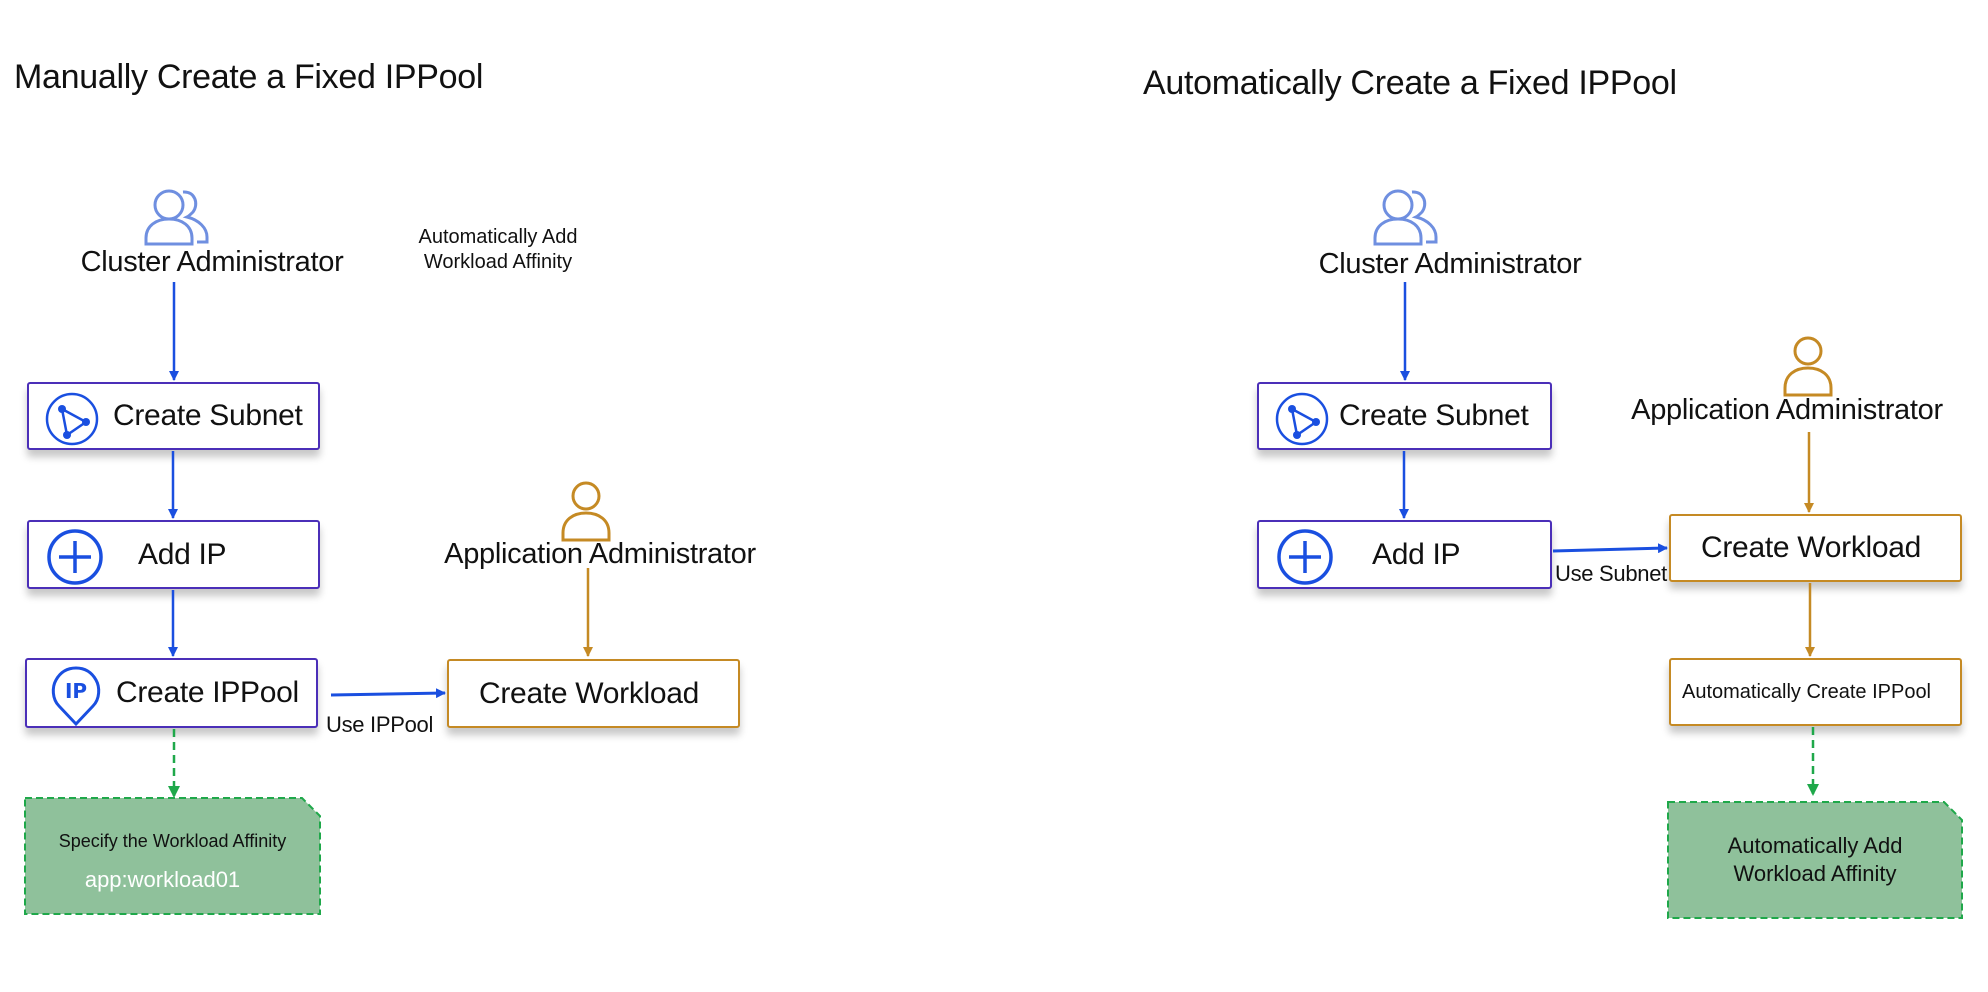  What do you see at coordinates (498, 250) in the screenshot?
I see `left-floating-note: Automatically Add Workload Affinity` at bounding box center [498, 250].